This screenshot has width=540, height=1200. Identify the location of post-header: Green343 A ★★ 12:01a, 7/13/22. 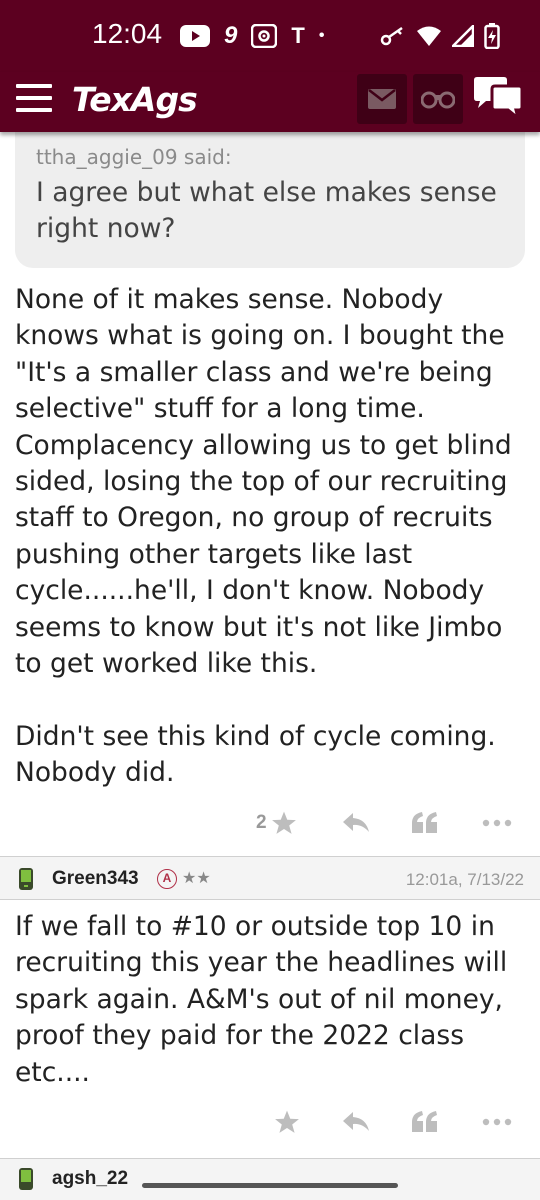
(270, 878).